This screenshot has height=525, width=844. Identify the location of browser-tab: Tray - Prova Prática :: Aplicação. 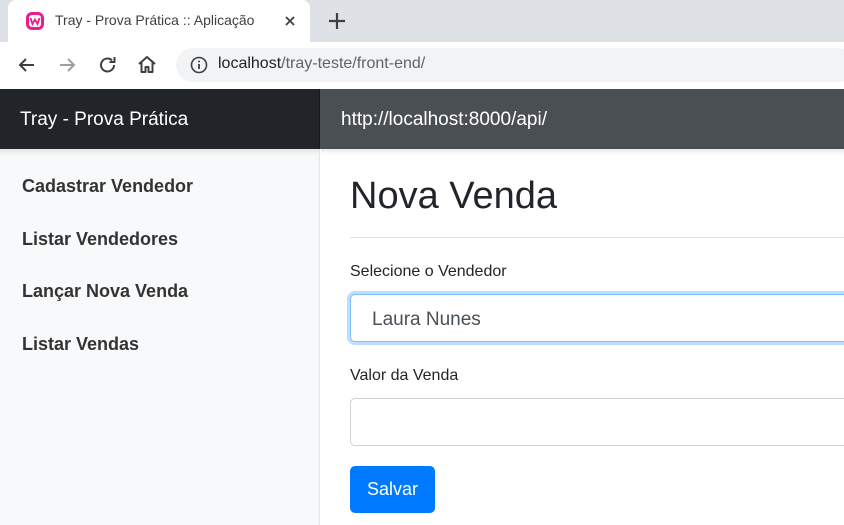
(159, 21).